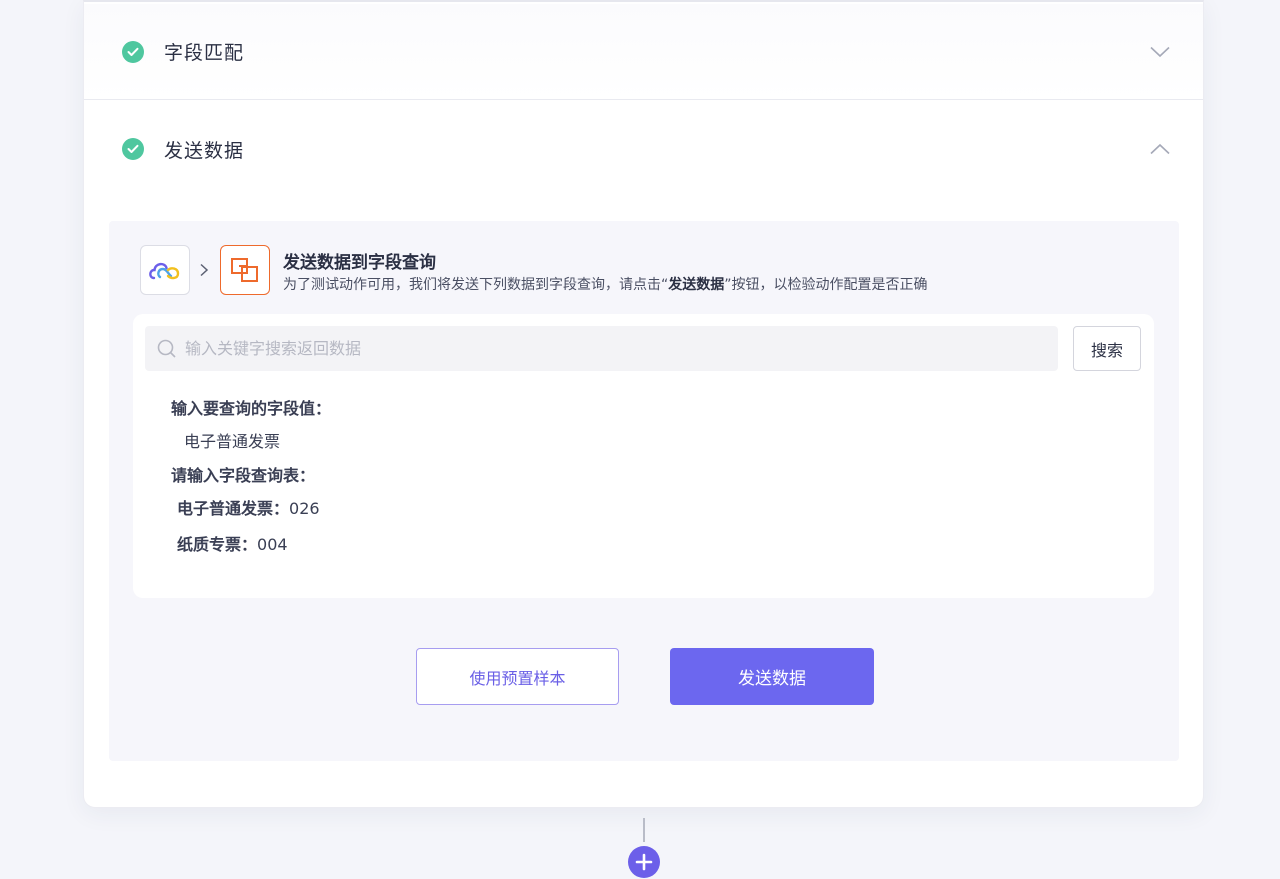 Image resolution: width=1280 pixels, height=879 pixels. Describe the element at coordinates (245, 270) in the screenshot. I see `field-lookup-icon` at that location.